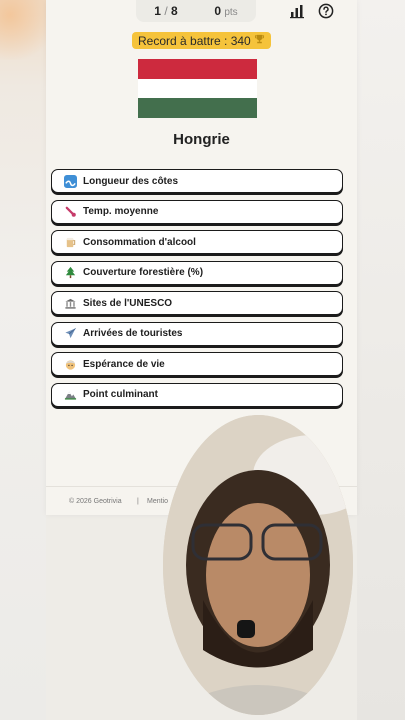  I want to click on mountain-icon, so click(70, 395).